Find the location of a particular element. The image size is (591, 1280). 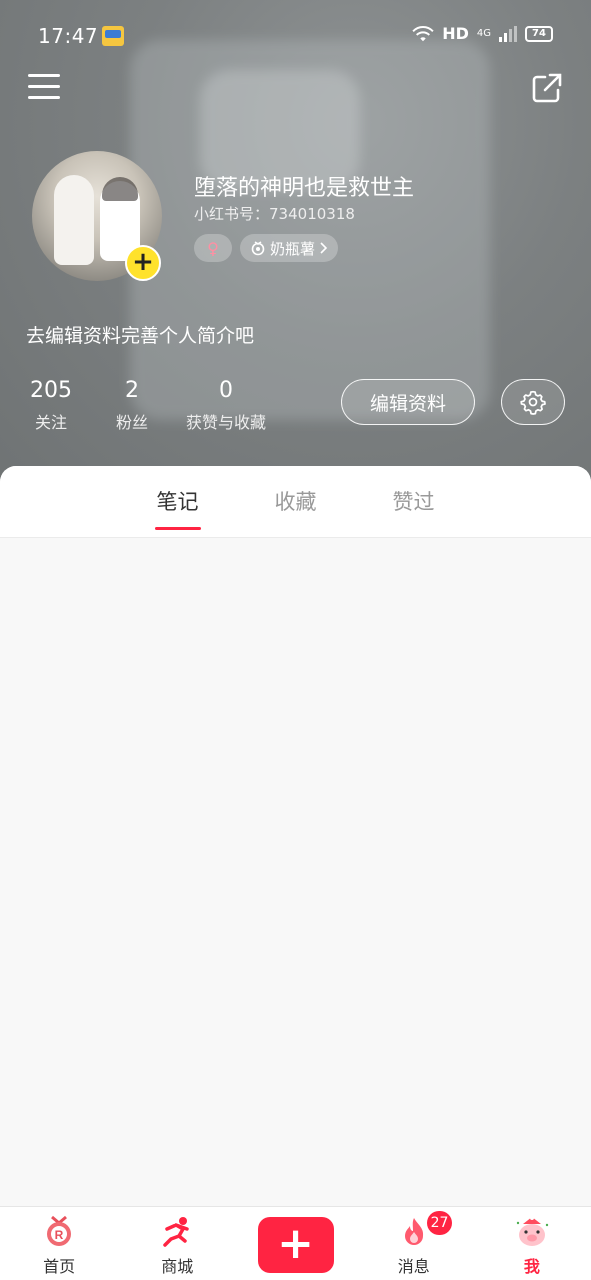

running-figure-icon is located at coordinates (176, 1232).